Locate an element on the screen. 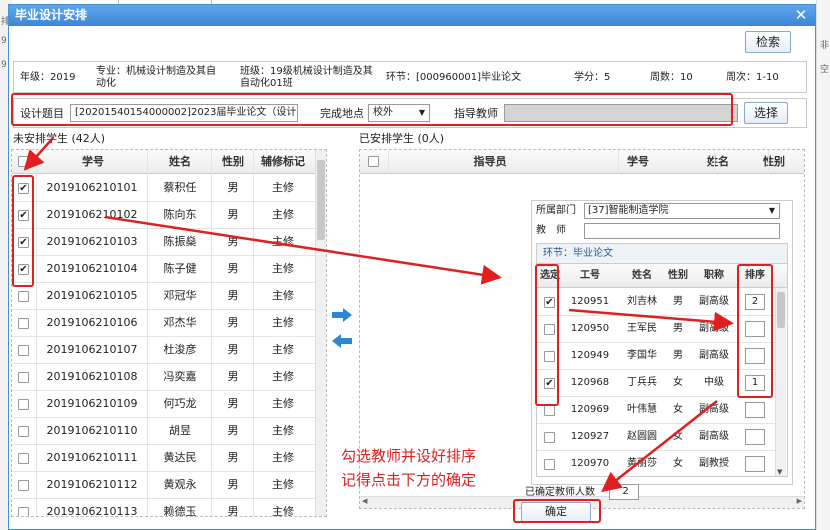 This screenshot has height=530, width=830. background-page-right: 非空 is located at coordinates (823, 265).